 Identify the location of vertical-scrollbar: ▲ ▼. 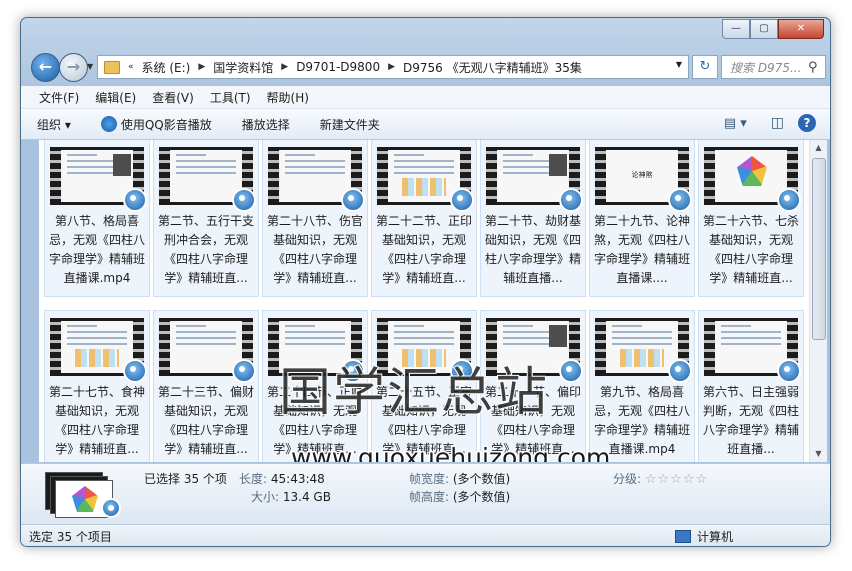
(818, 301).